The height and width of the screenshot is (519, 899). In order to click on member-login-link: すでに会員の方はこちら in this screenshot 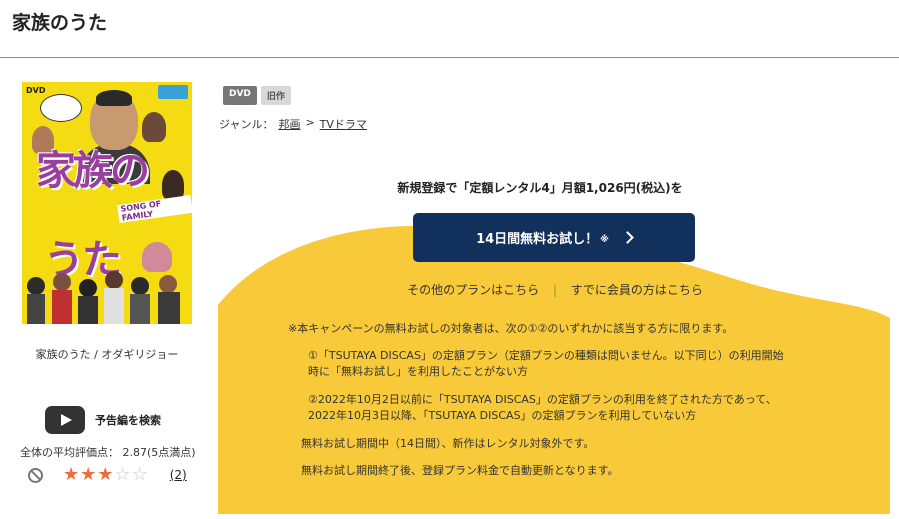, I will do `click(637, 290)`.